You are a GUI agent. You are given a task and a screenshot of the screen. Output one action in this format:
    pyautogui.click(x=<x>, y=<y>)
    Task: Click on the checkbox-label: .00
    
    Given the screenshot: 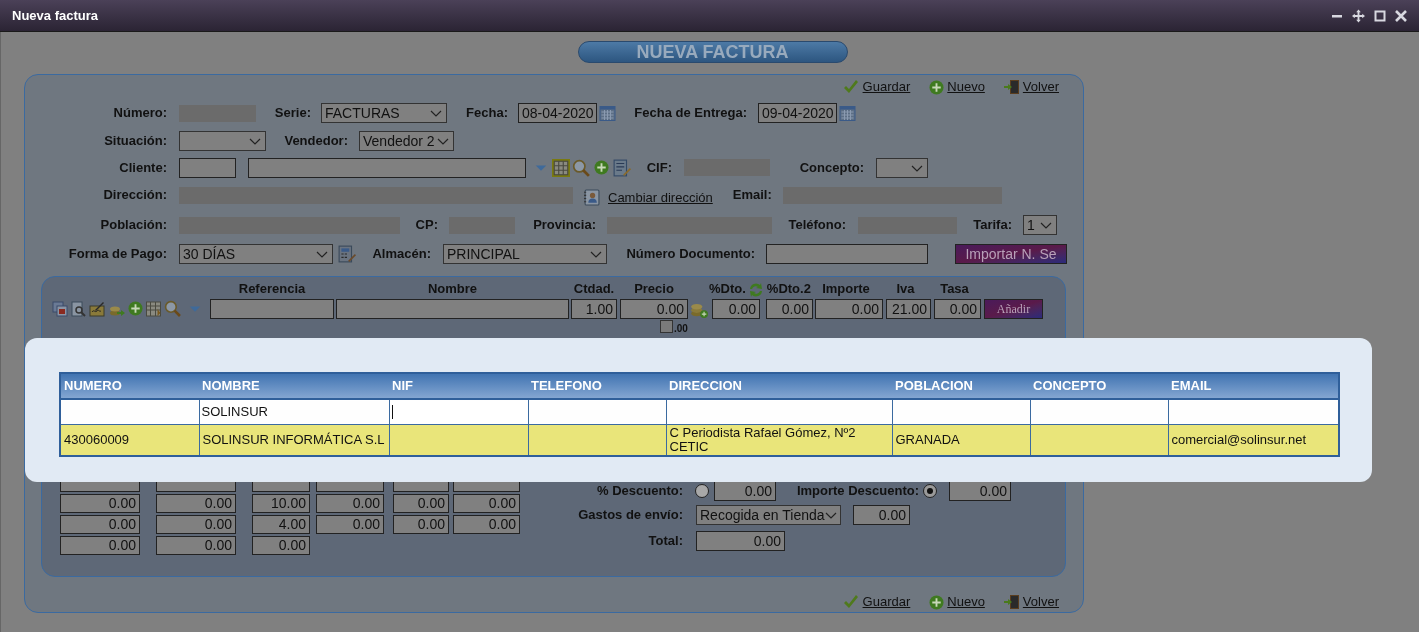 What is the action you would take?
    pyautogui.click(x=681, y=328)
    